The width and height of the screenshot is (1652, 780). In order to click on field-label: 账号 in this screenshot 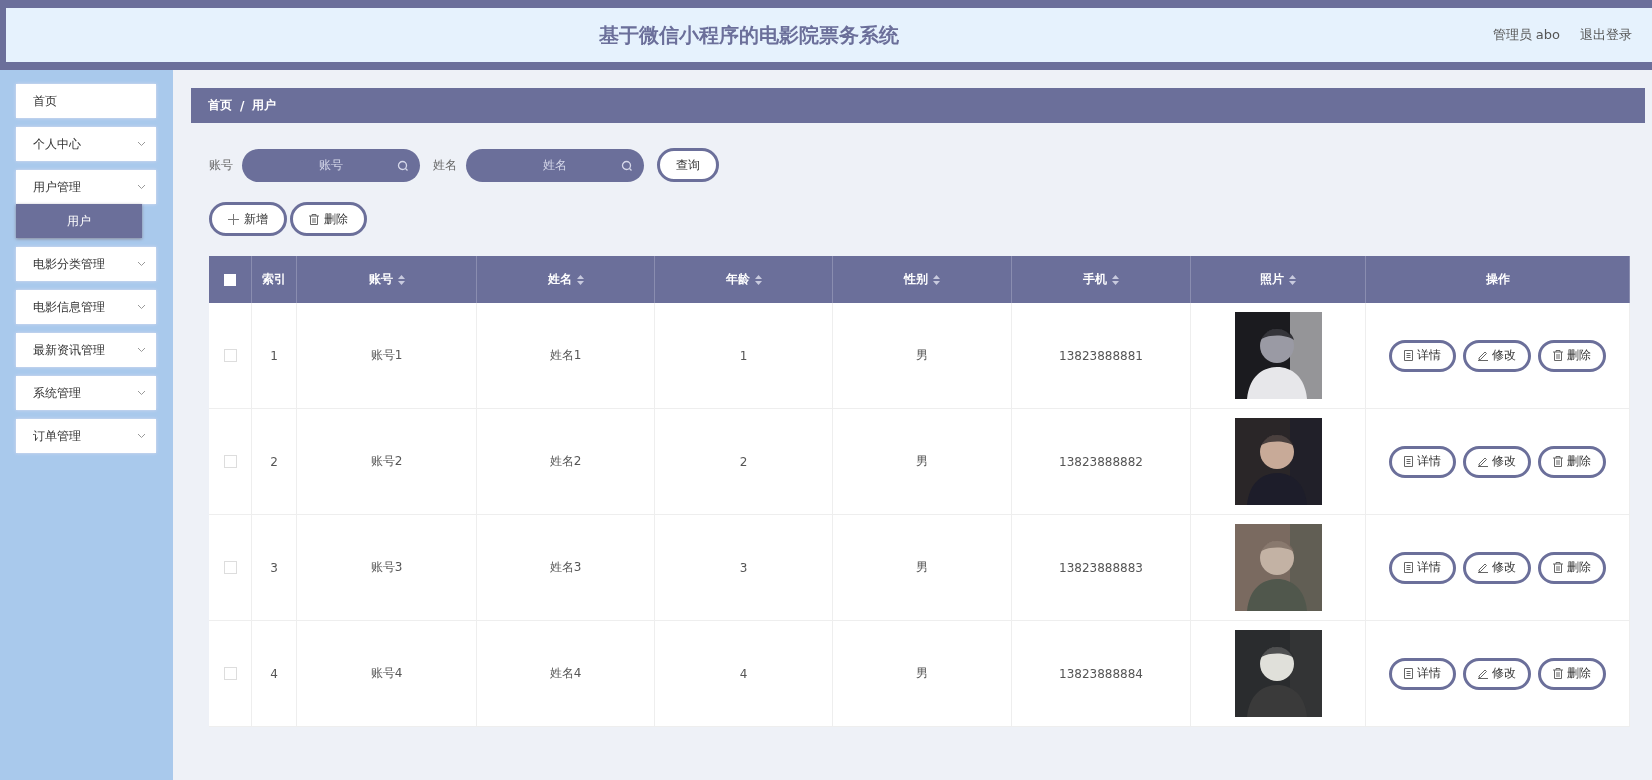, I will do `click(221, 165)`.